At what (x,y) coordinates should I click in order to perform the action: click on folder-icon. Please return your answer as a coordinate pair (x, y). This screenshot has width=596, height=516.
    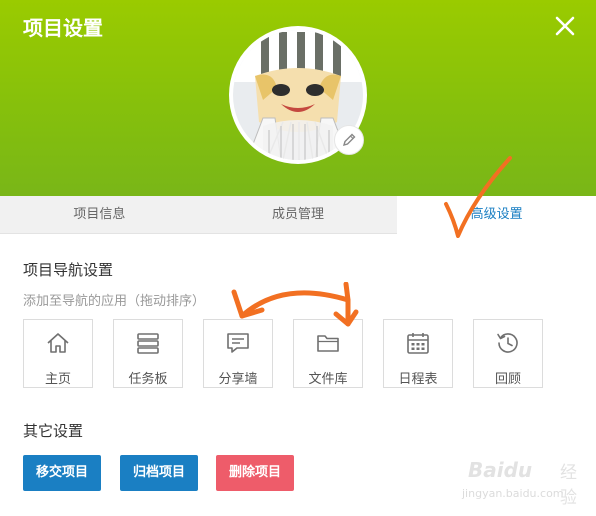
    Looking at the image, I should click on (328, 343).